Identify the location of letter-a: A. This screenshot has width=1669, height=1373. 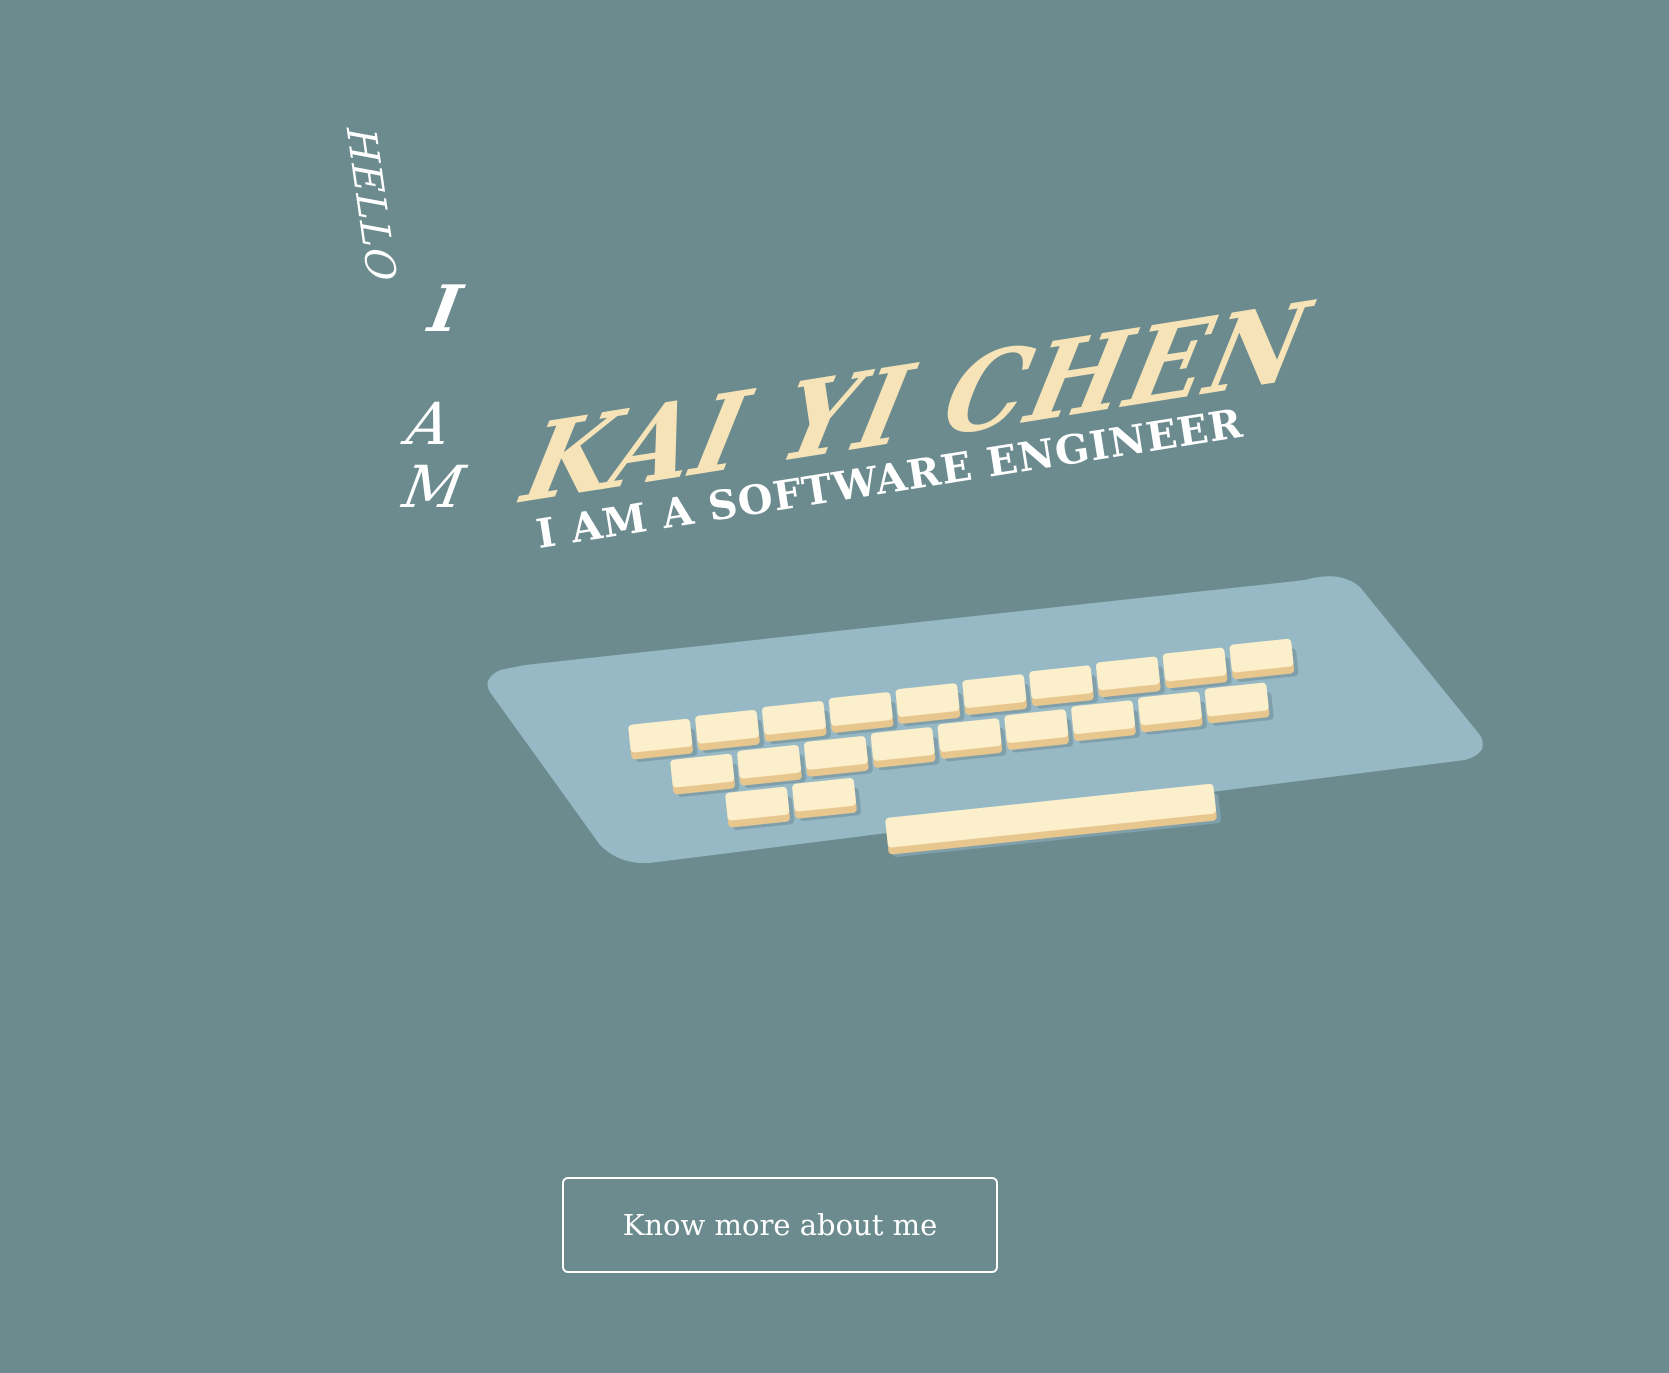
(429, 424).